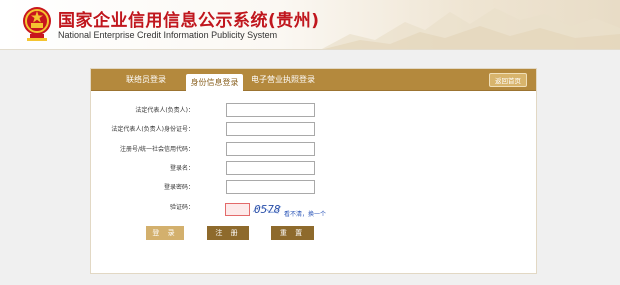  Describe the element at coordinates (37, 24) in the screenshot. I see `national-emblem-icon` at that location.